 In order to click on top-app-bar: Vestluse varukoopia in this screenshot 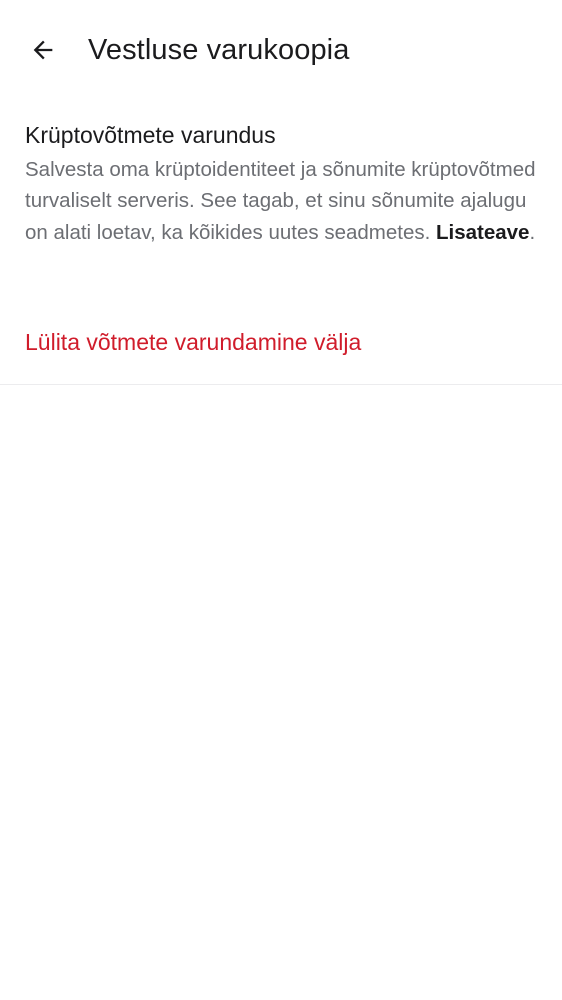, I will do `click(281, 50)`.